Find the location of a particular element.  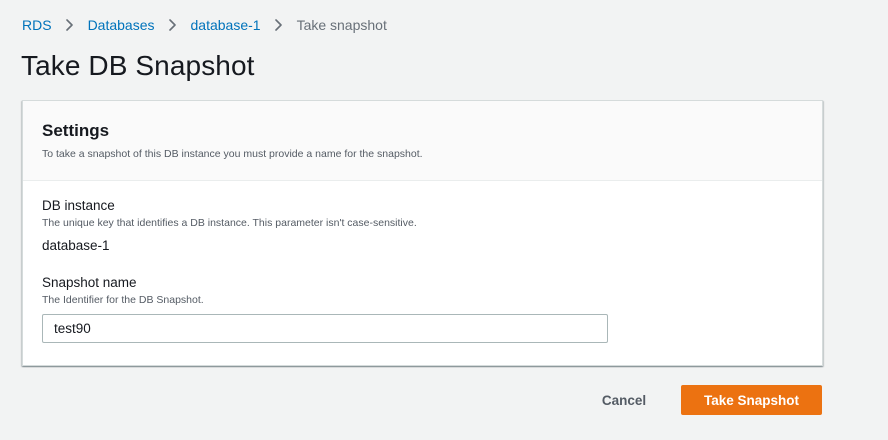

snapshot-name-label: Snapshot name is located at coordinates (89, 282).